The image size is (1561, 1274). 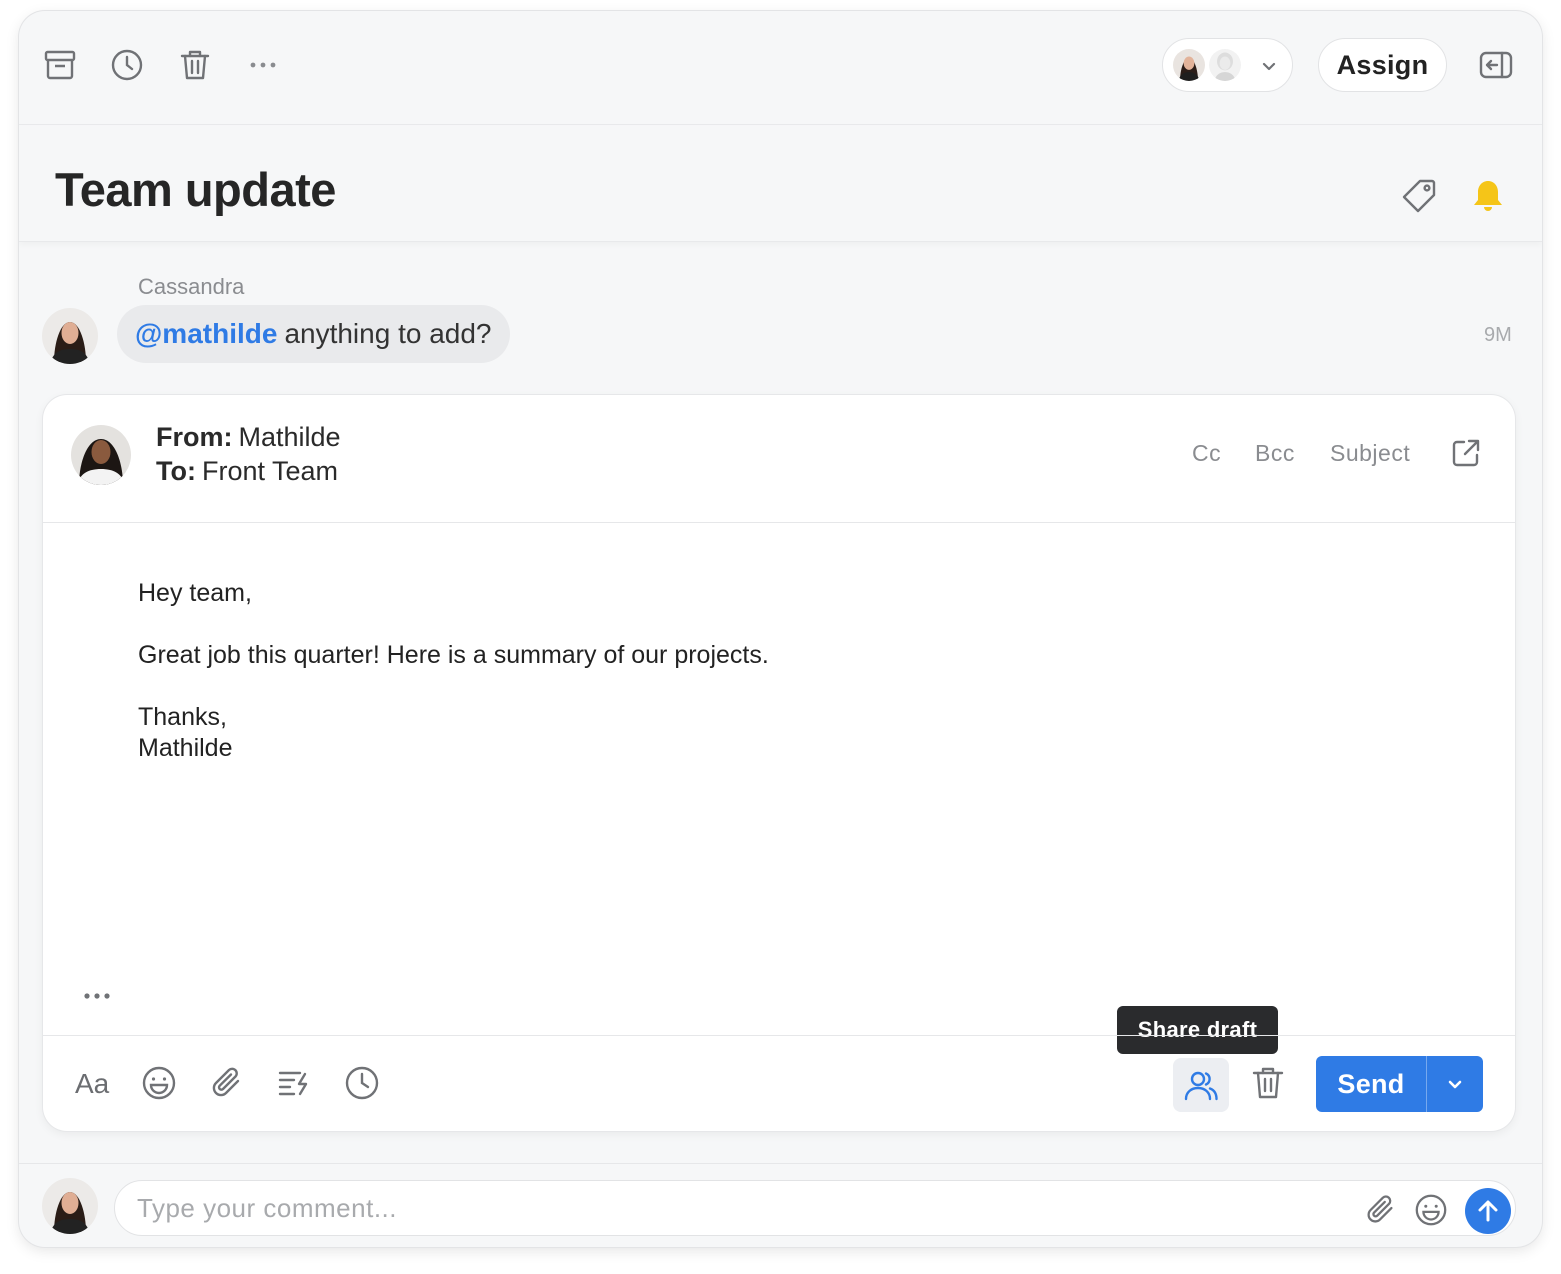 I want to click on draft-footer: Aa Send, so click(x=779, y=1083).